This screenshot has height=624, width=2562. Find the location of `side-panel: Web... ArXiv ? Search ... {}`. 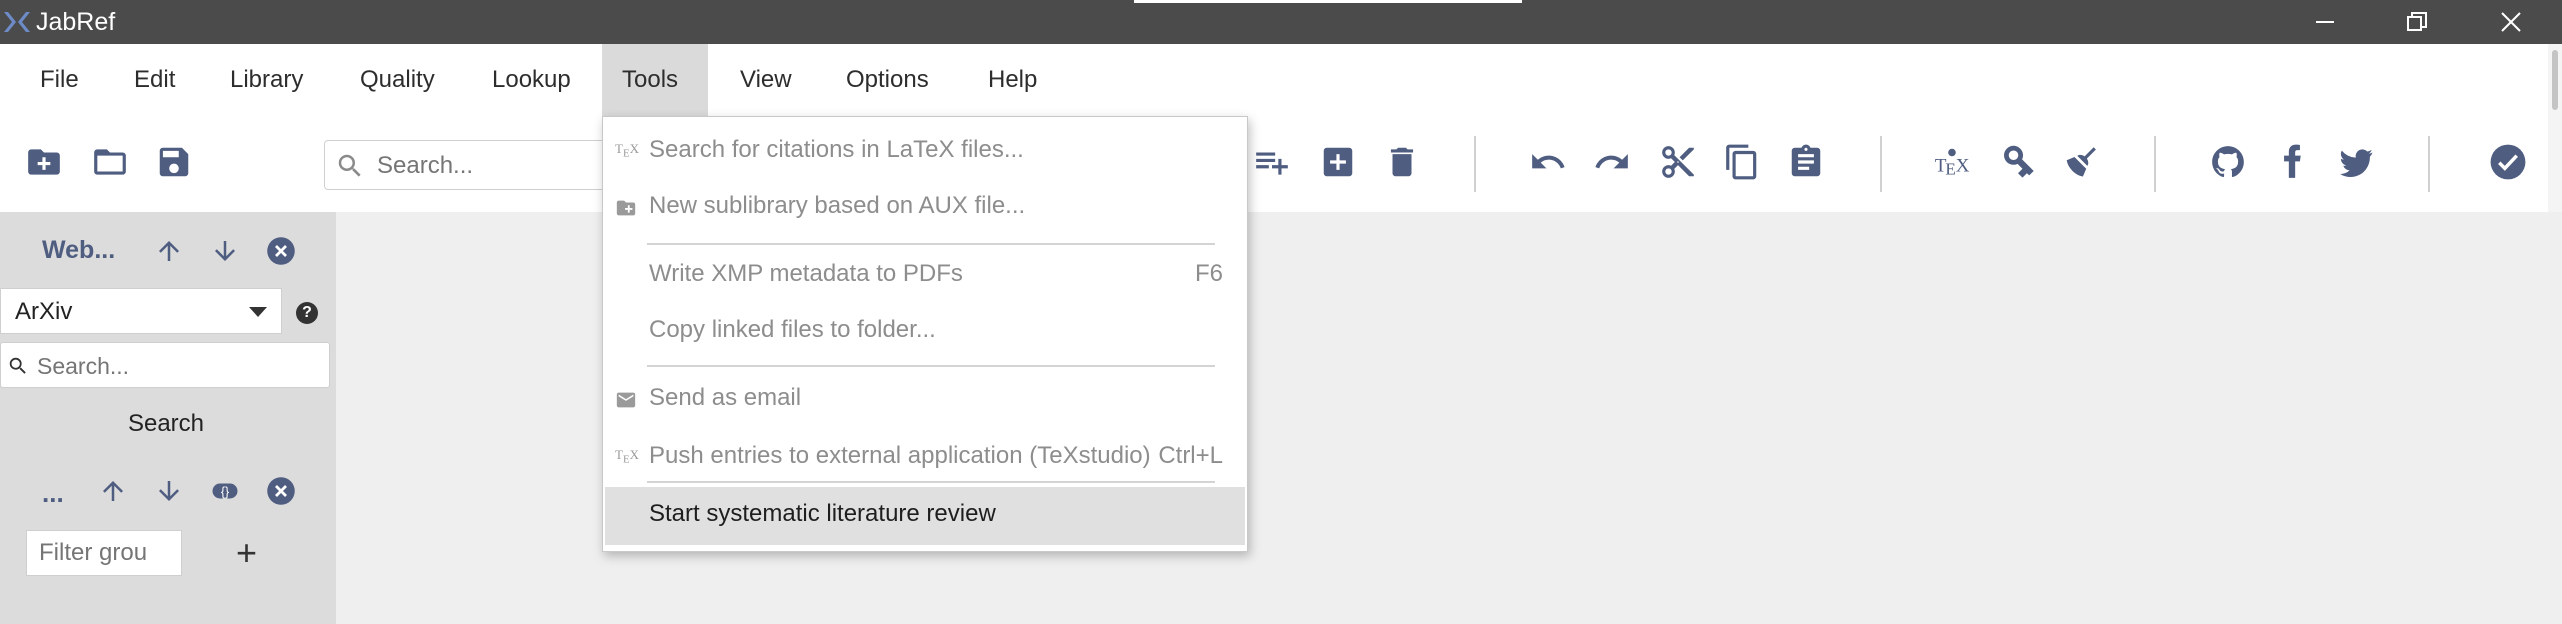

side-panel: Web... ArXiv ? Search ... {} is located at coordinates (168, 418).